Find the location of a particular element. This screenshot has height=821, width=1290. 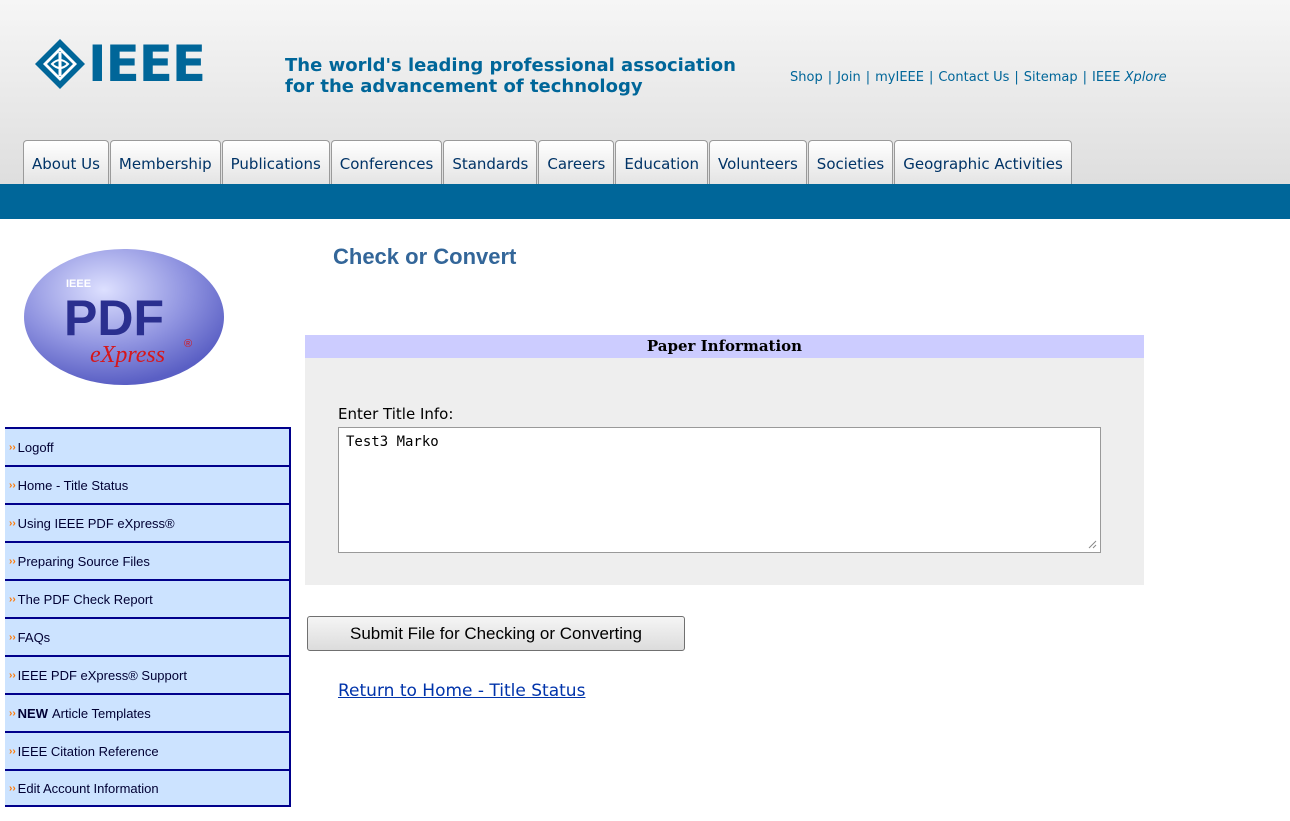

pdf-logo-main-text: PDF is located at coordinates (114, 318).